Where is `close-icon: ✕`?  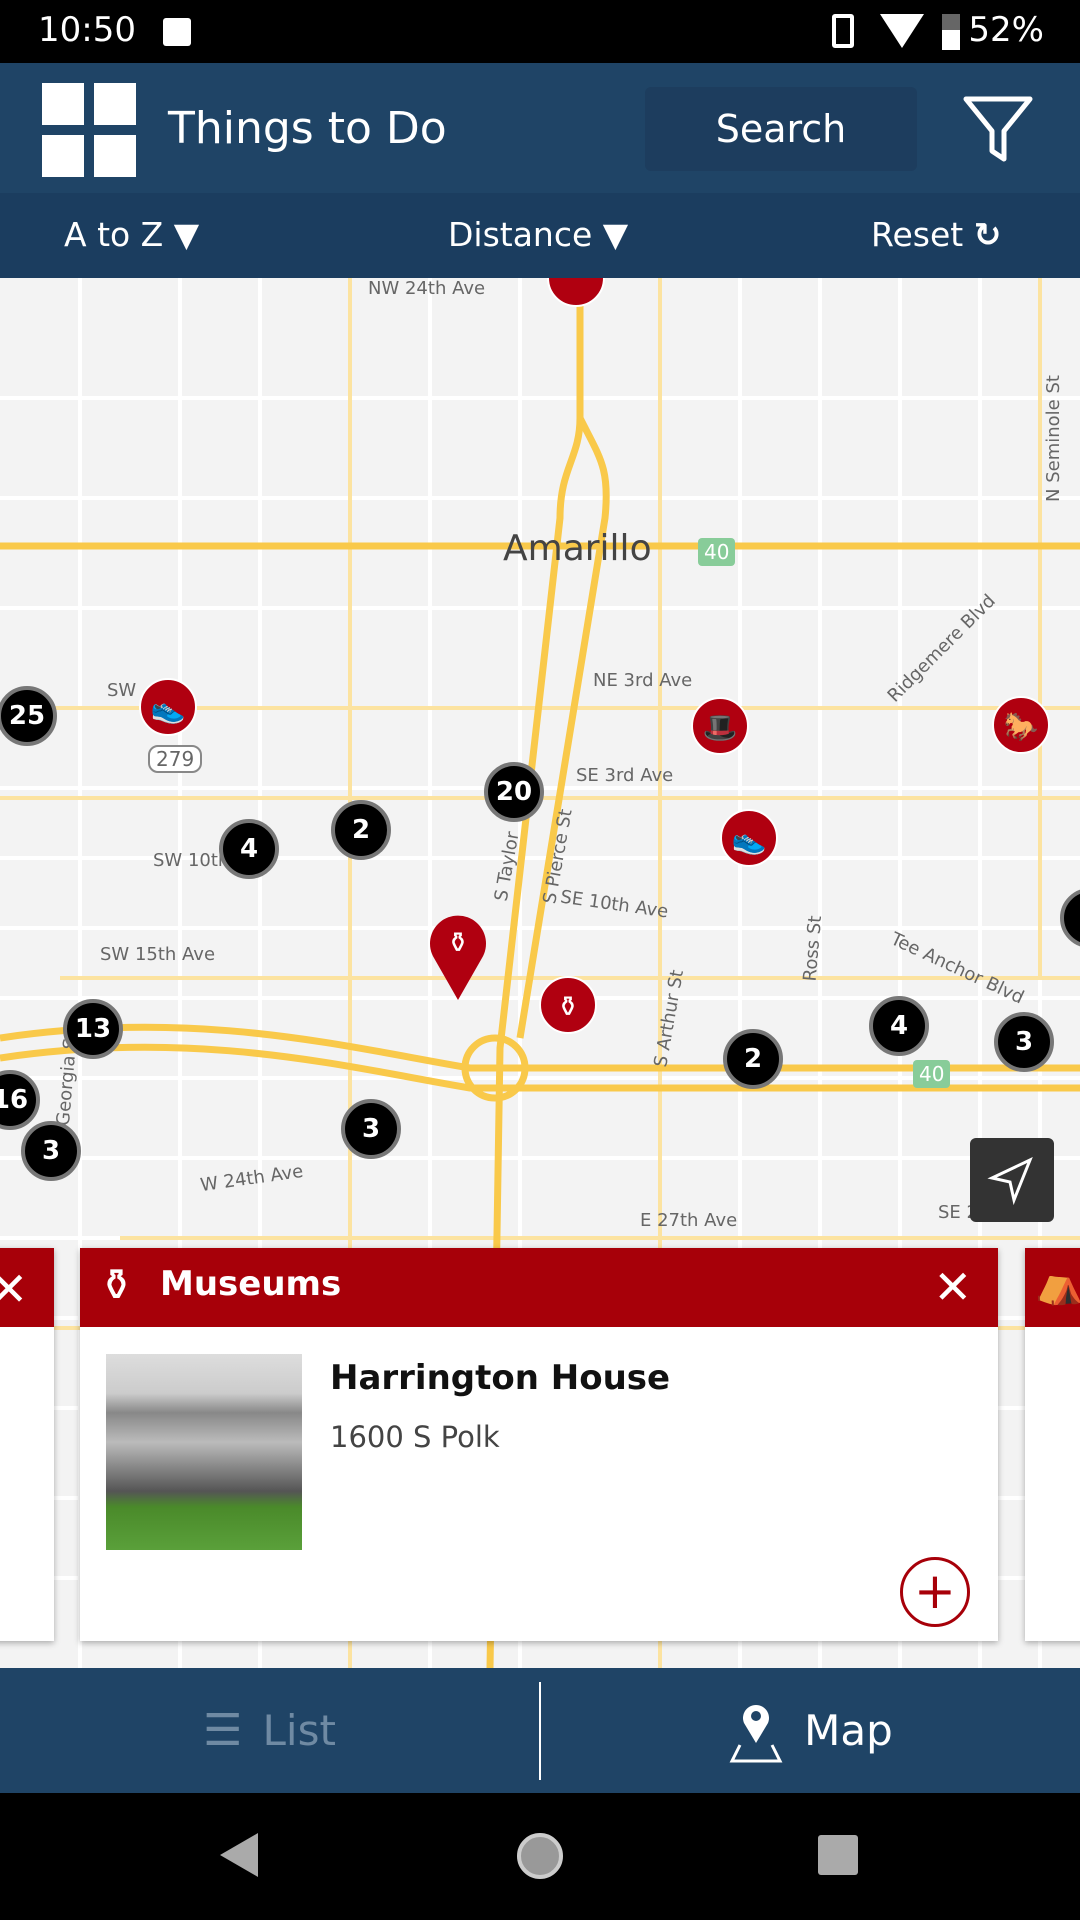
close-icon: ✕ is located at coordinates (14, 1289).